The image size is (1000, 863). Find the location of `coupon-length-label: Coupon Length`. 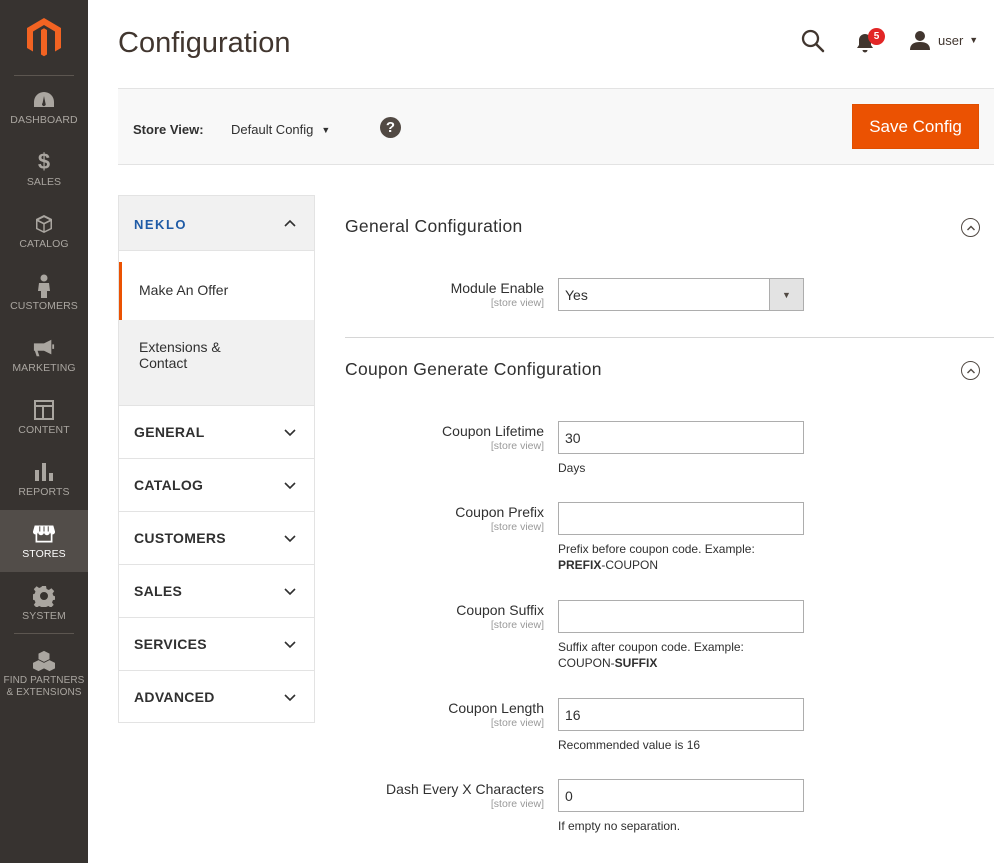

coupon-length-label: Coupon Length is located at coordinates (496, 708).